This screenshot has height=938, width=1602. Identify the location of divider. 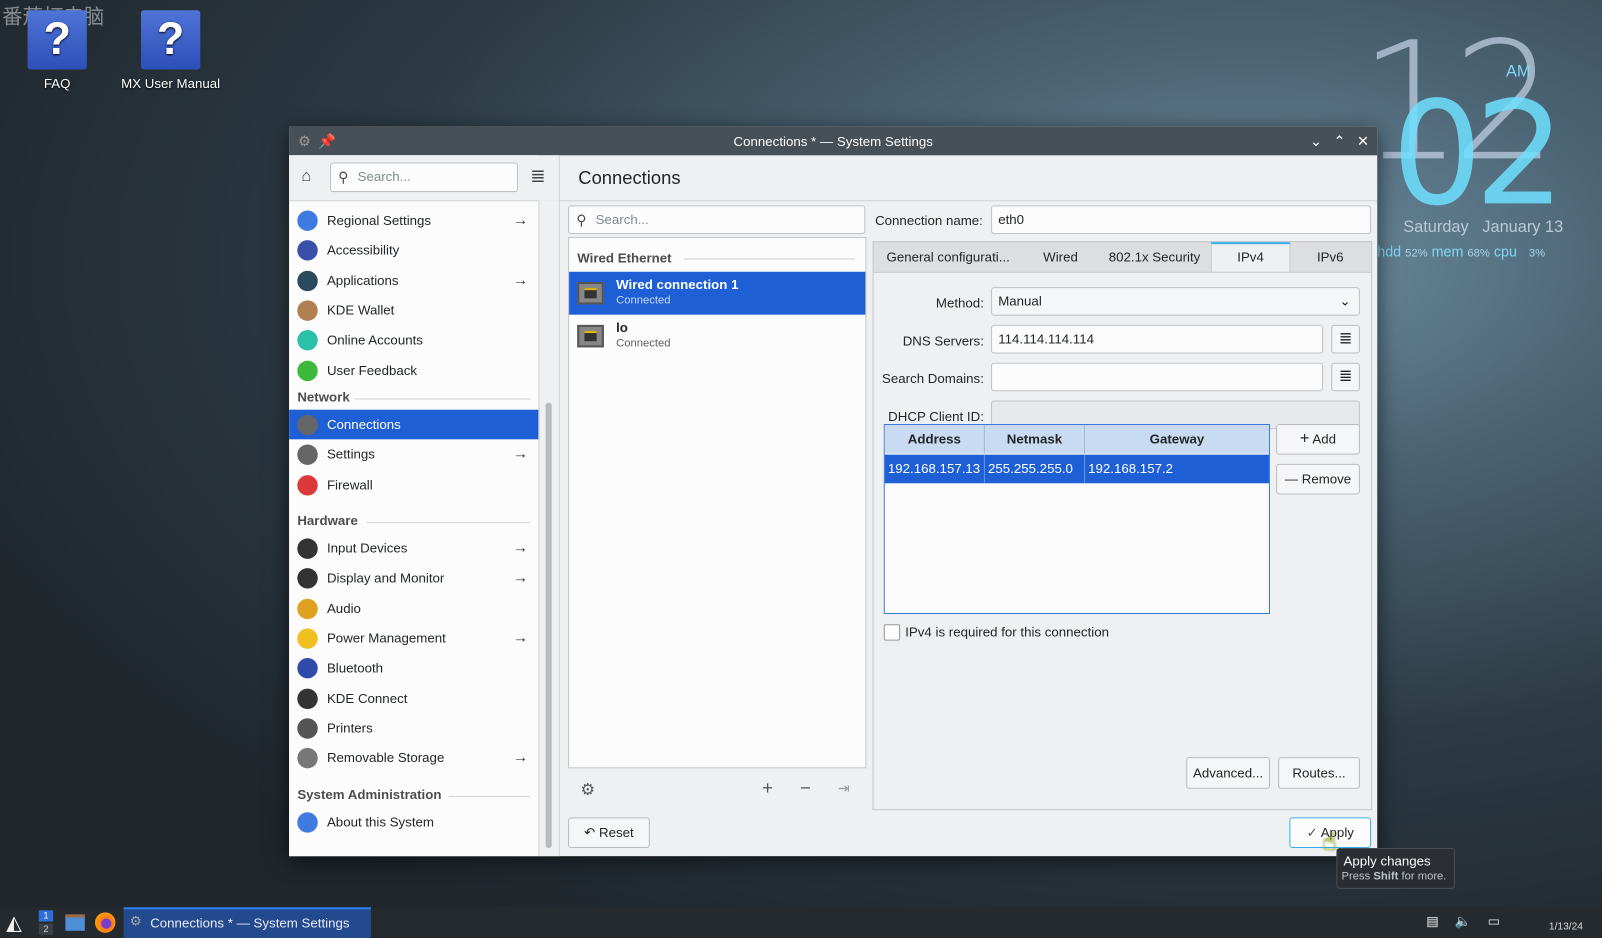
(489, 796).